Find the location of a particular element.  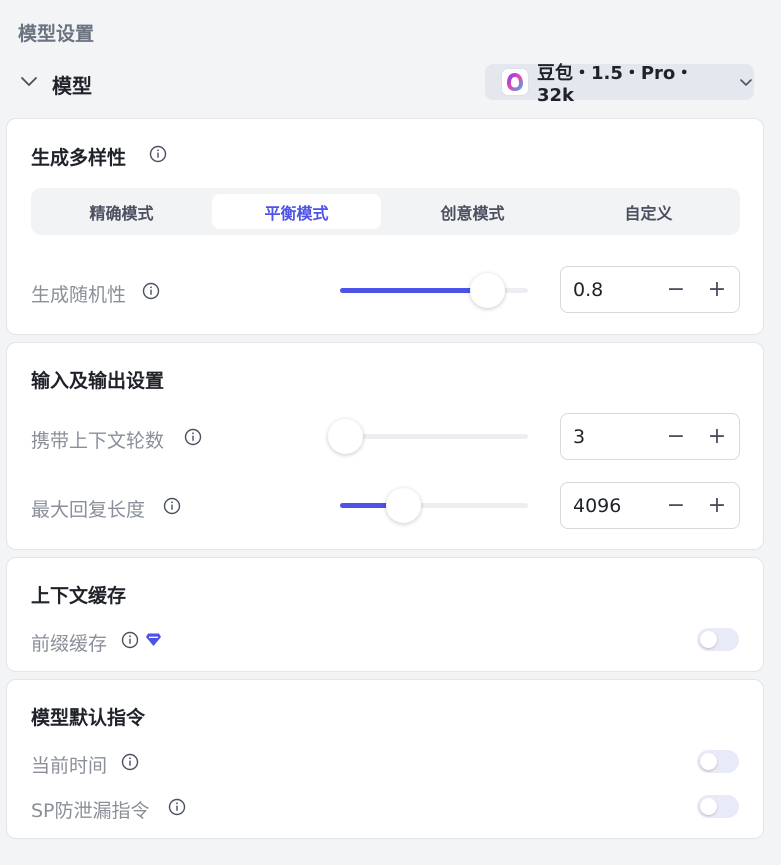

default-instructions-title: 模型默认指令 is located at coordinates (88, 718).